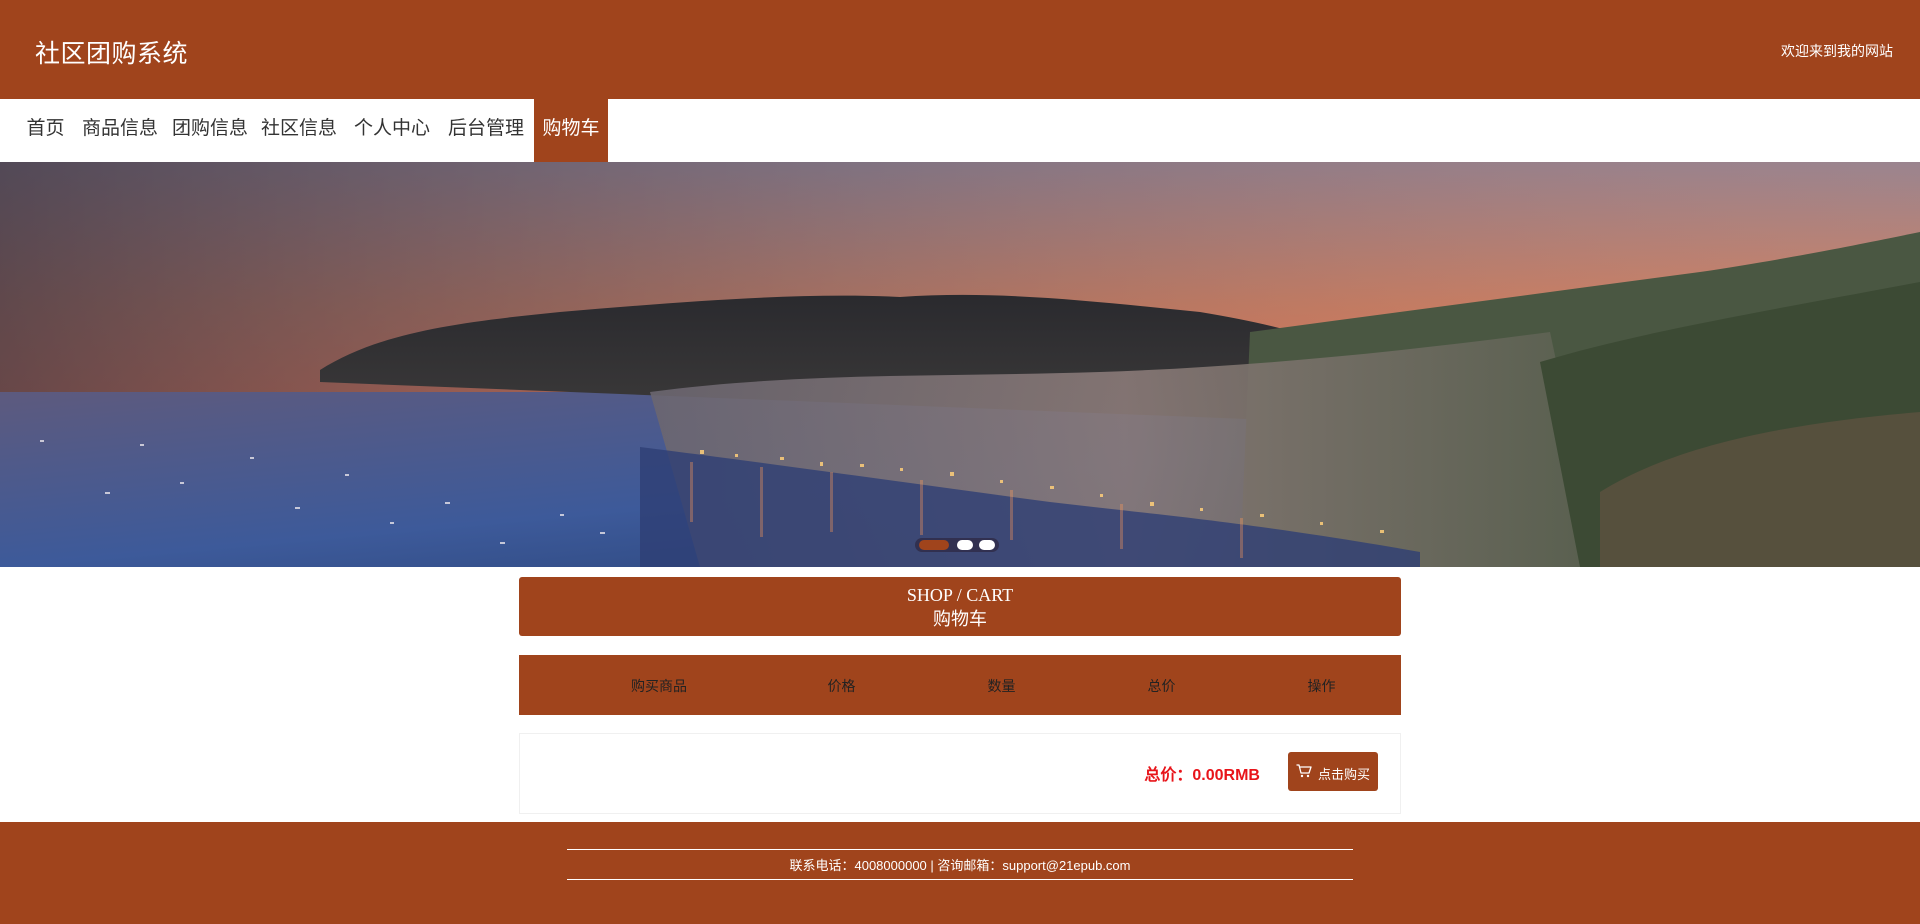  I want to click on nav-item-profile: 个人中心, so click(392, 130).